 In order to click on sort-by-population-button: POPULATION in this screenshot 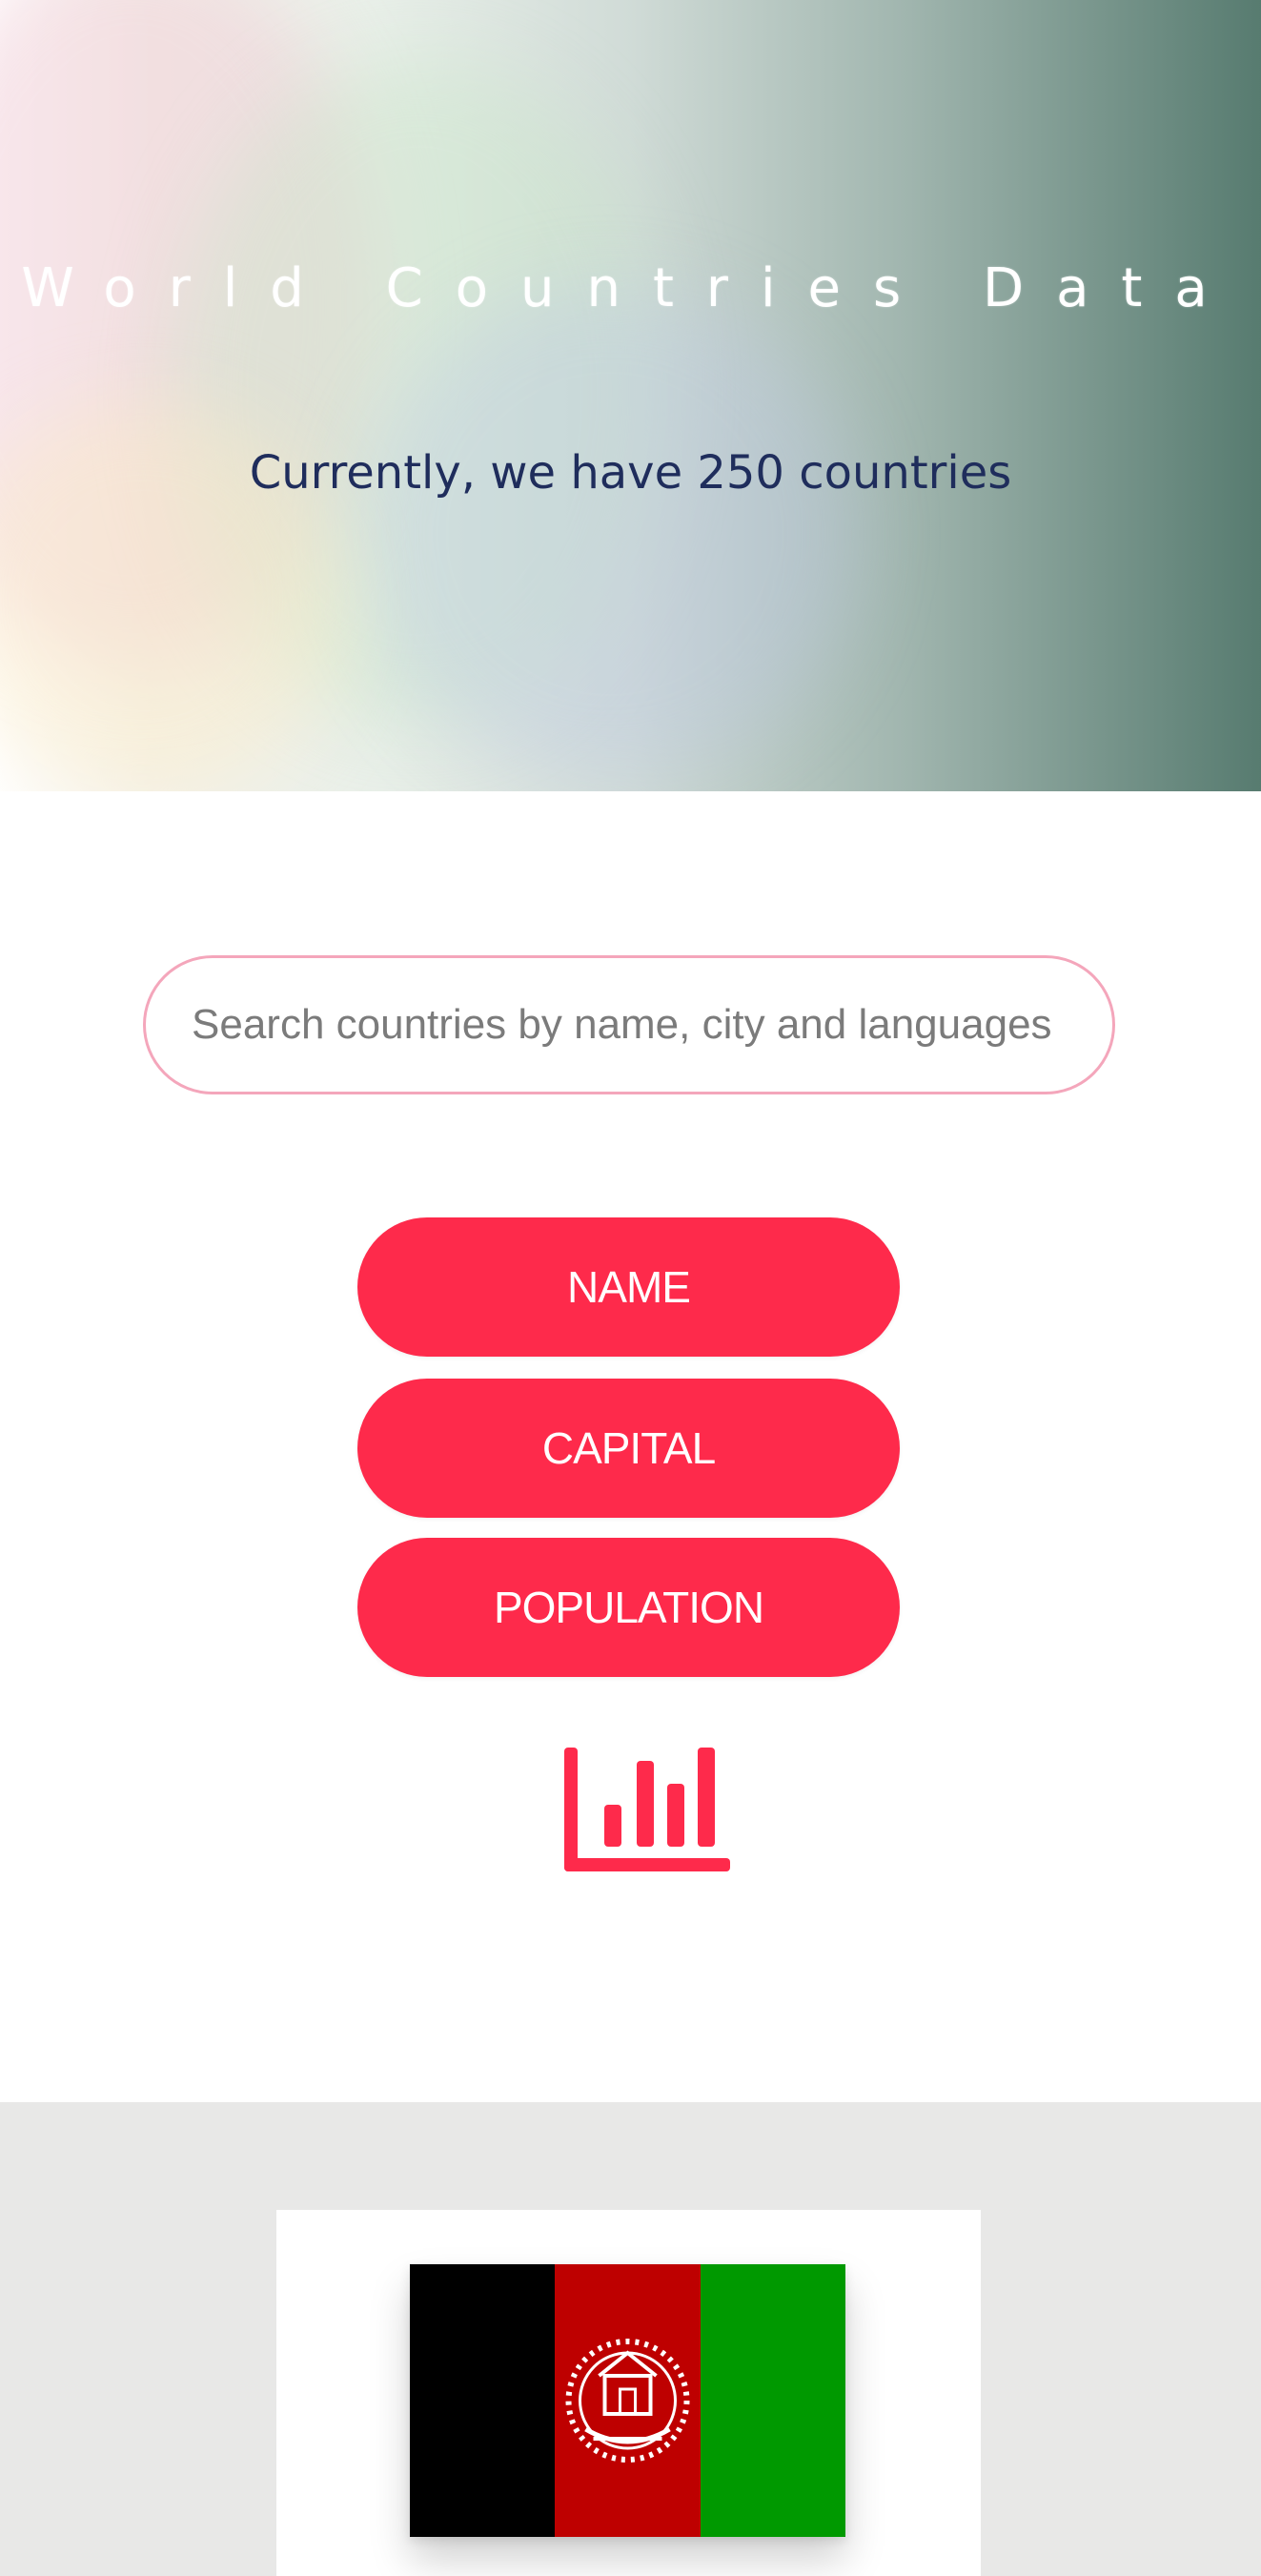, I will do `click(629, 1607)`.